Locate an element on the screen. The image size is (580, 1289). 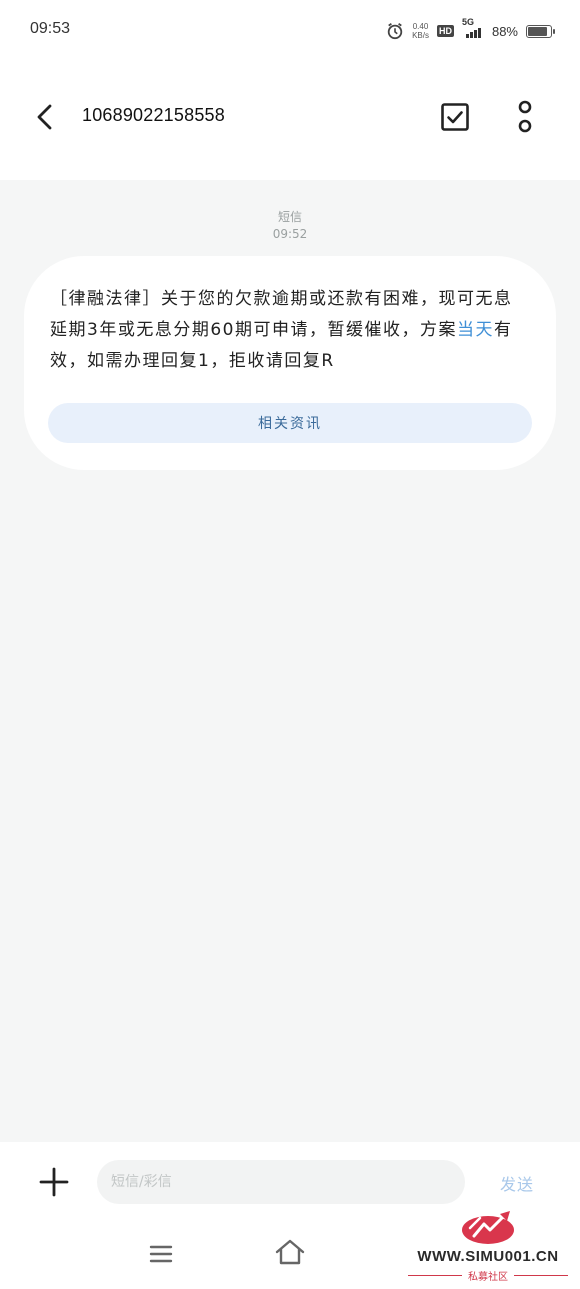
hd-badge: HD is located at coordinates (445, 31).